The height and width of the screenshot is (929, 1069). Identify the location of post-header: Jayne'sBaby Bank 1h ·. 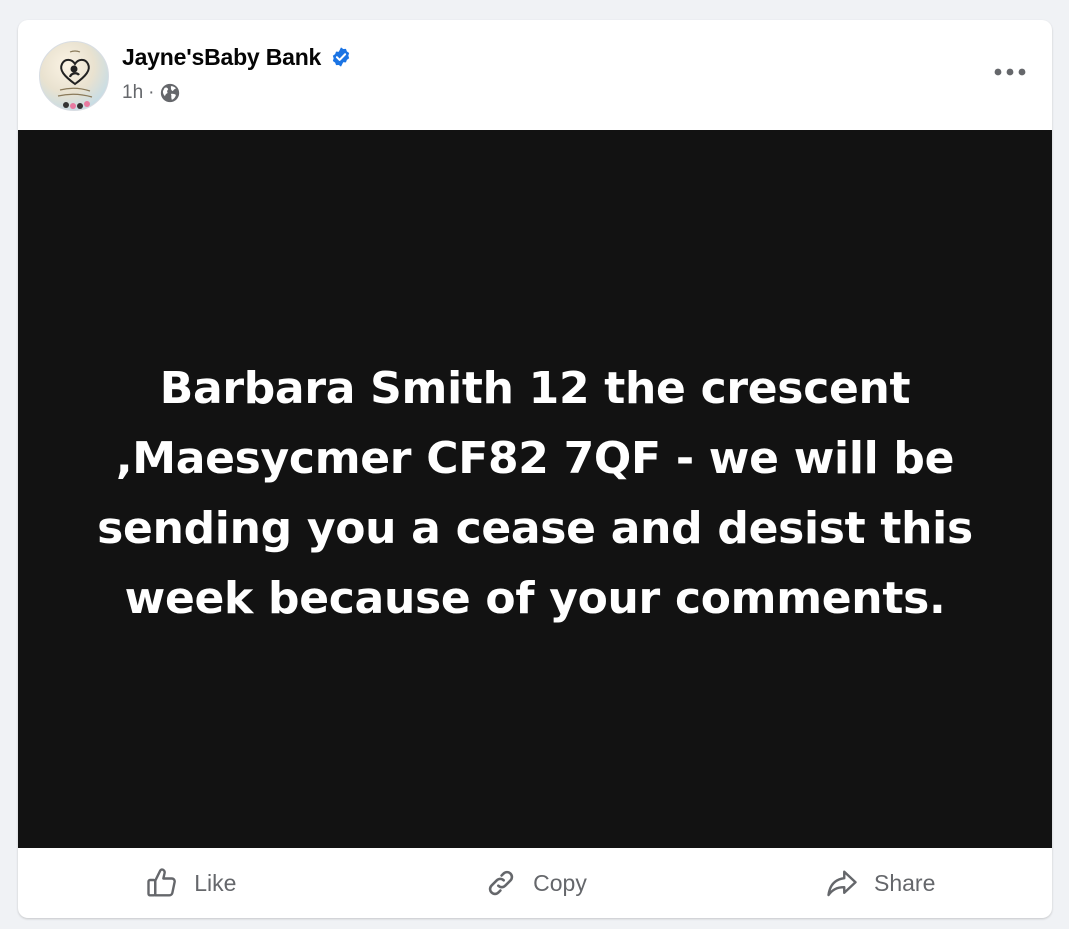
(535, 75).